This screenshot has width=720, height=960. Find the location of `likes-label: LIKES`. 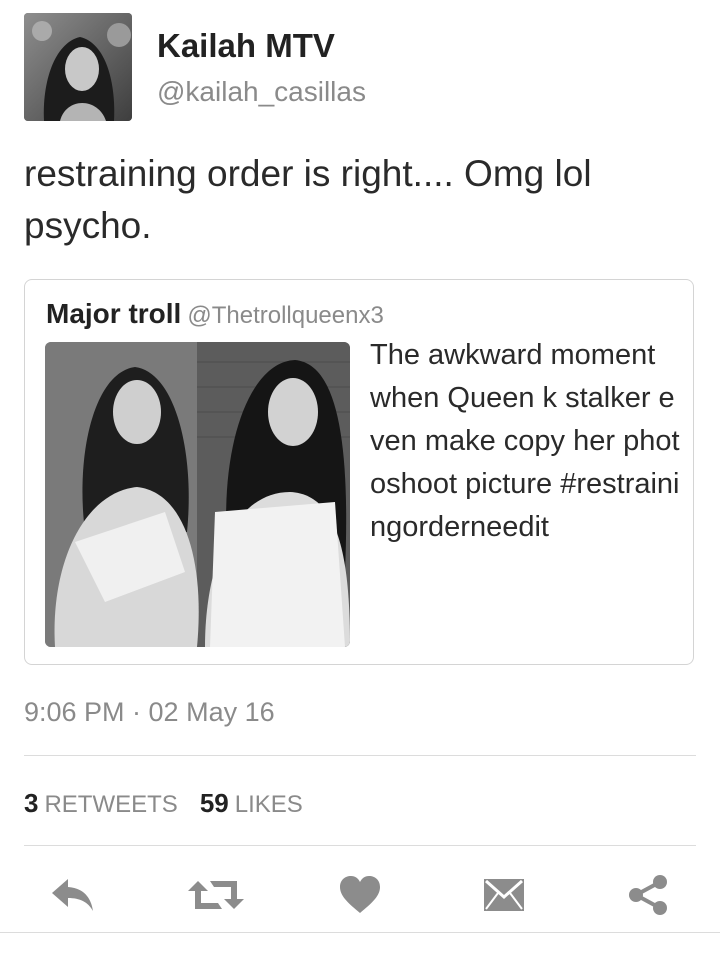

likes-label: LIKES is located at coordinates (268, 804).